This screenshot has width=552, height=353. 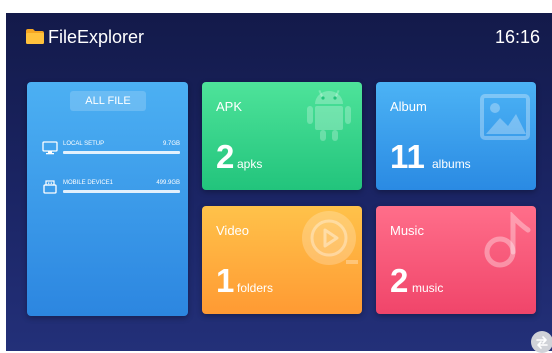 I want to click on tile-count: 1, so click(x=225, y=280).